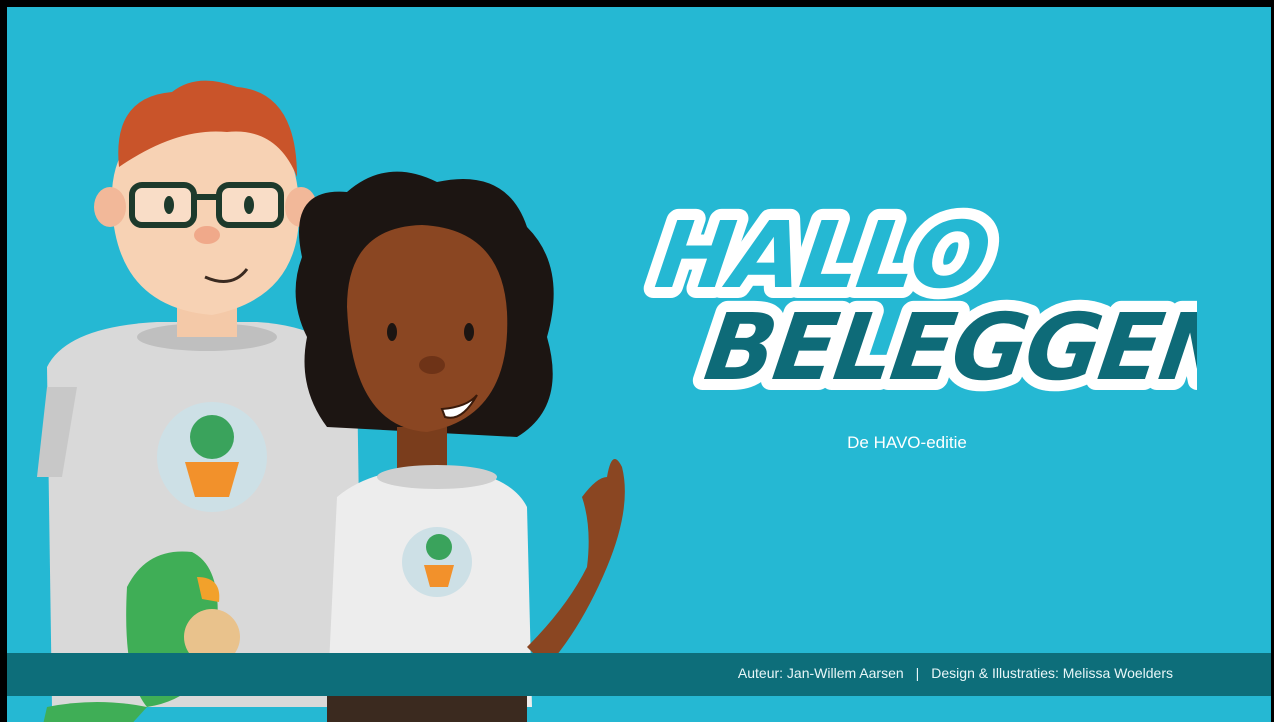  Describe the element at coordinates (427, 709) in the screenshot. I see `belt-decoration` at that location.